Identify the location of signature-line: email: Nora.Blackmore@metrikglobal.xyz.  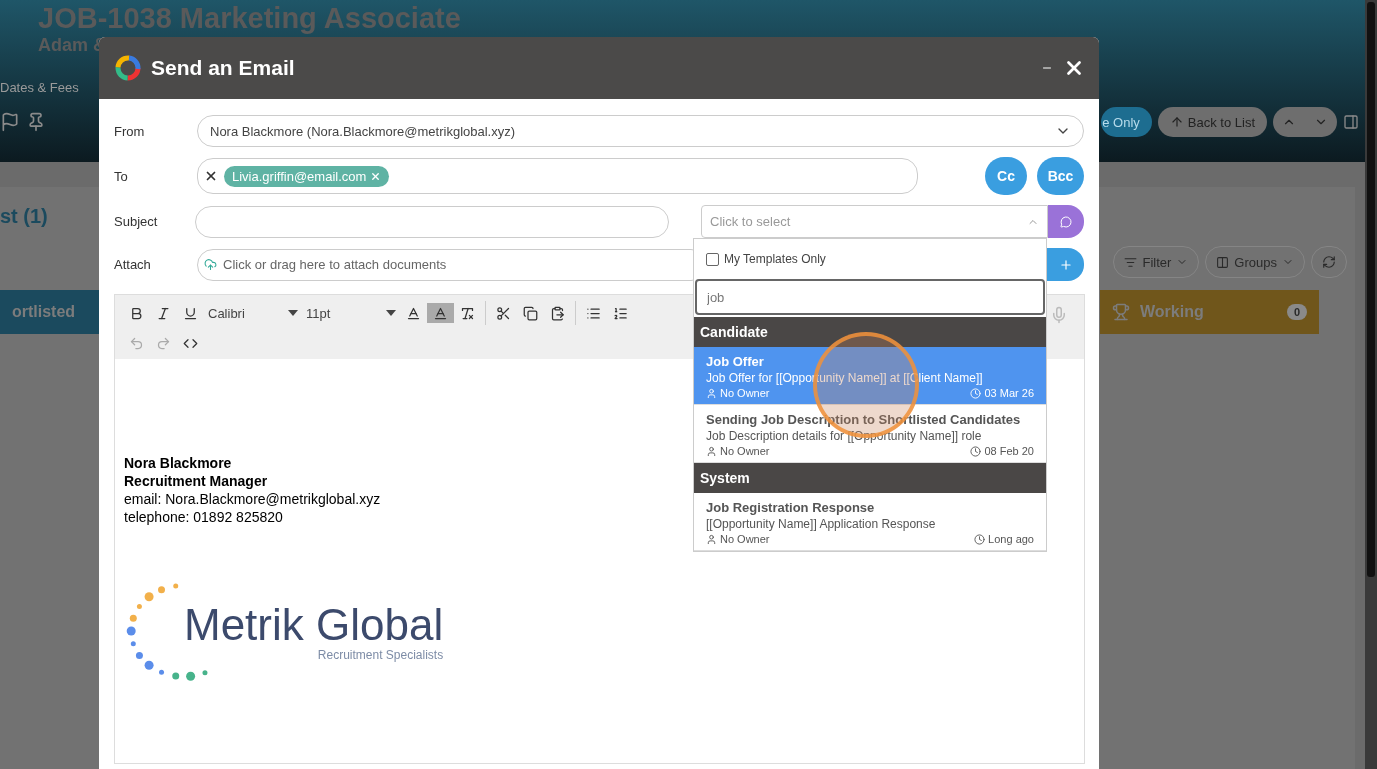
(252, 499).